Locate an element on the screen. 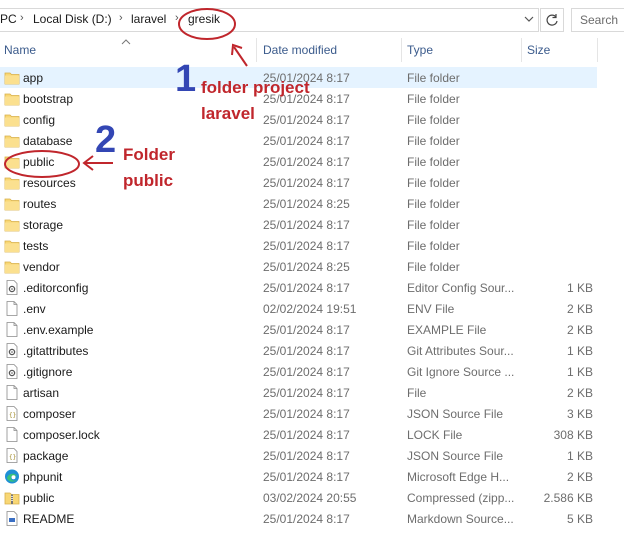 Image resolution: width=624 pixels, height=537 pixels. file-name: .editorconfig is located at coordinates (56, 288).